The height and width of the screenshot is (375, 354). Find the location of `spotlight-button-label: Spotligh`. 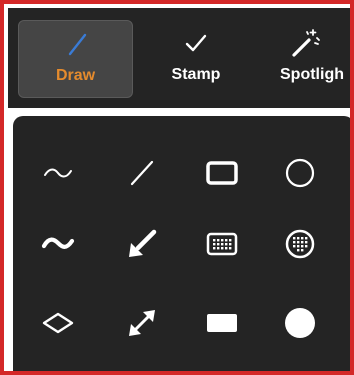

spotlight-button-label: Spotligh is located at coordinates (312, 74).